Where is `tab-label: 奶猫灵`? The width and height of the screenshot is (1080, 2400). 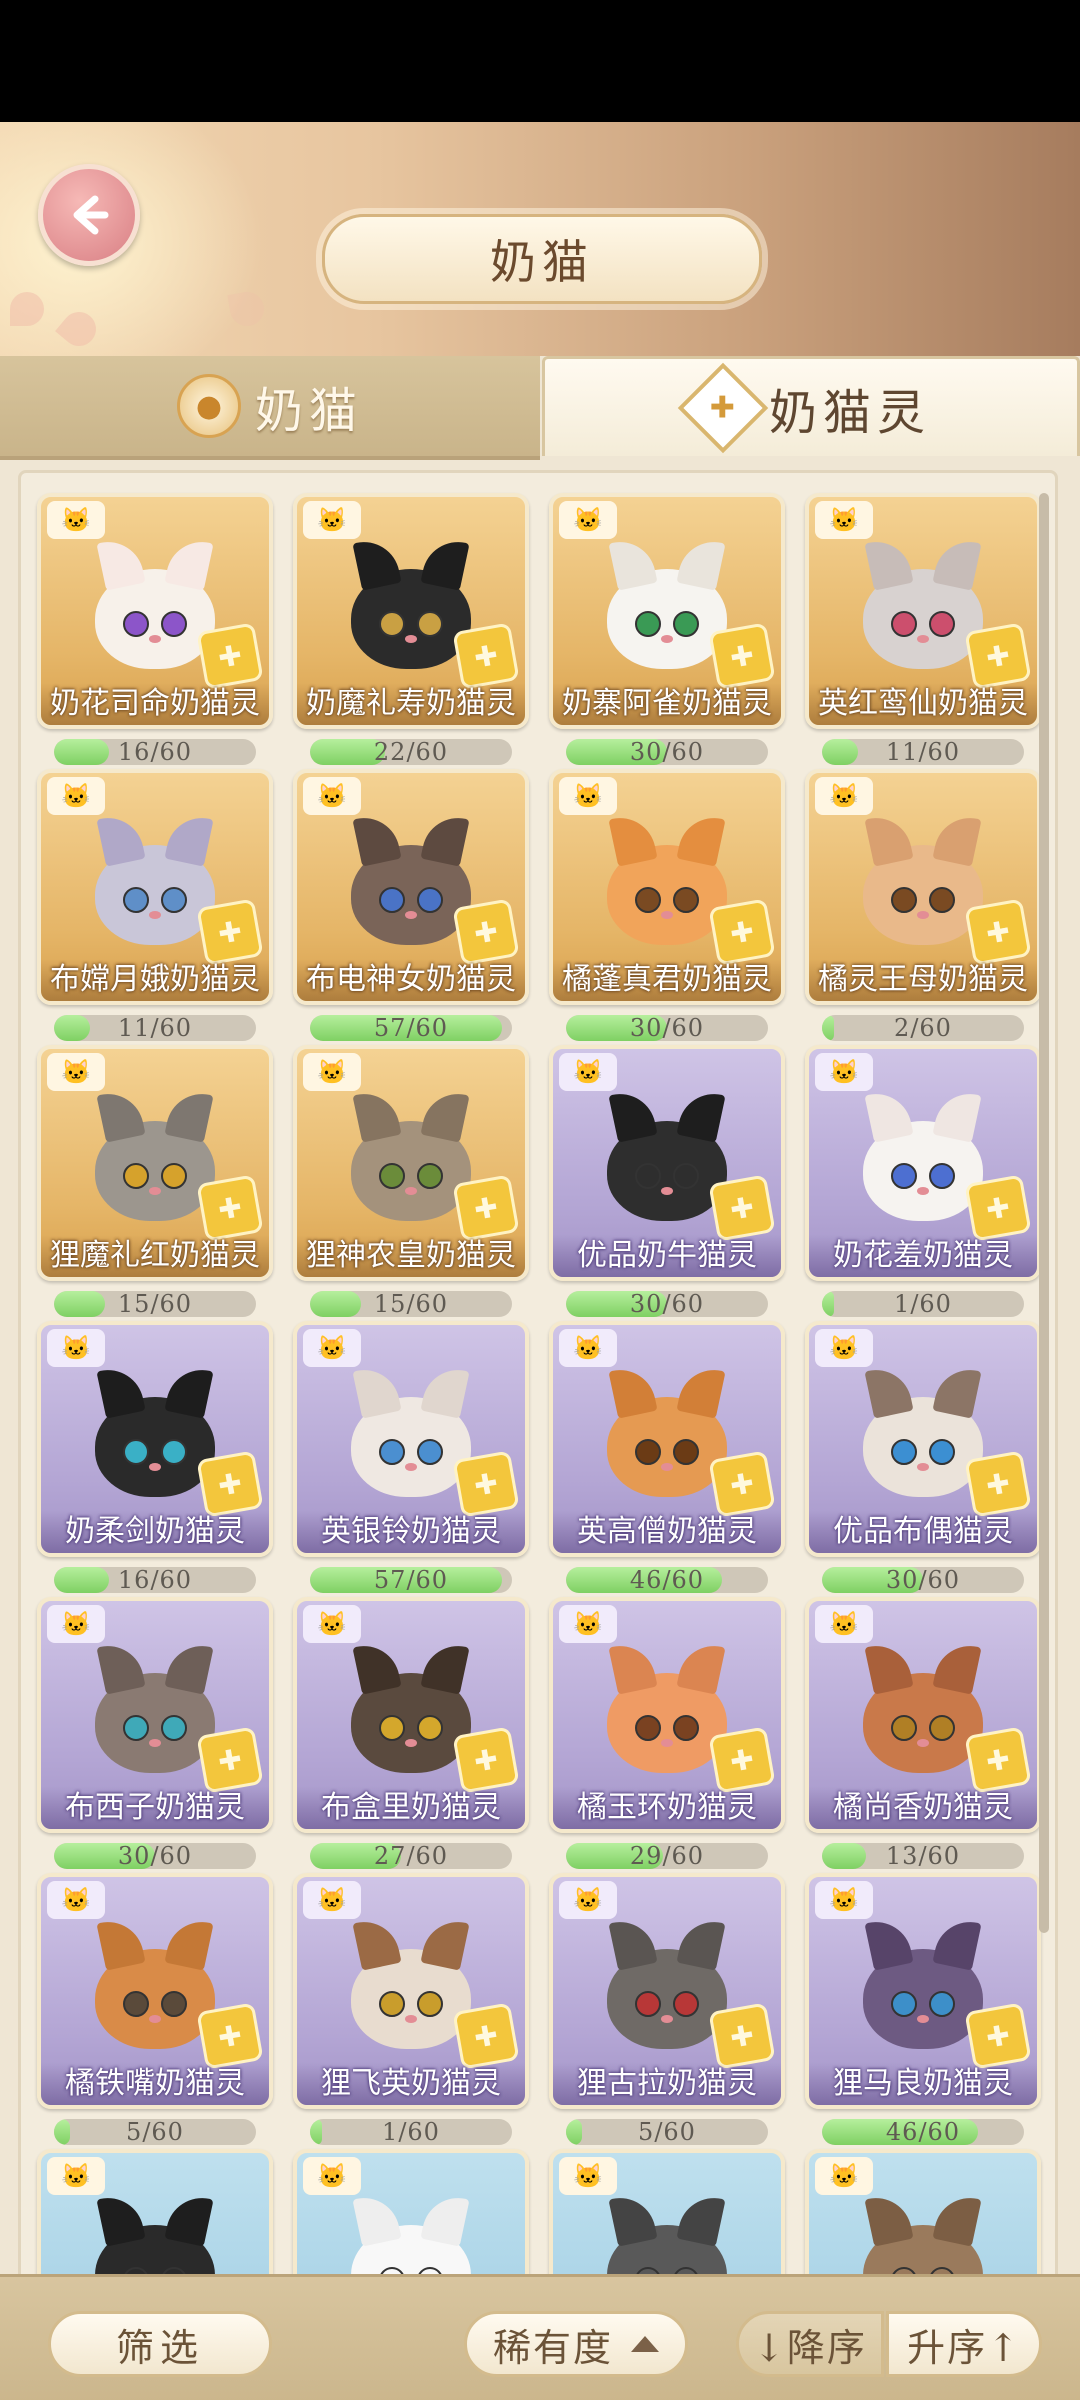
tab-label: 奶猫灵 is located at coordinates (849, 412).